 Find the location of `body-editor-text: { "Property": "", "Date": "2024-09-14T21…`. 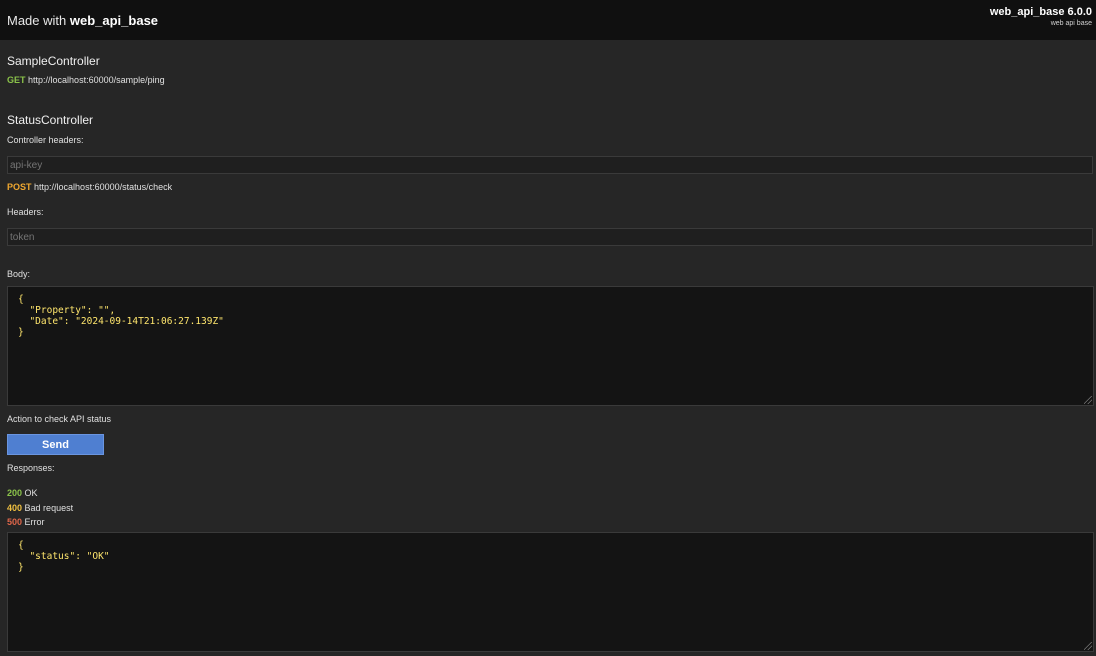

body-editor-text: { "Property": "", "Date": "2024-09-14T21… is located at coordinates (121, 316).